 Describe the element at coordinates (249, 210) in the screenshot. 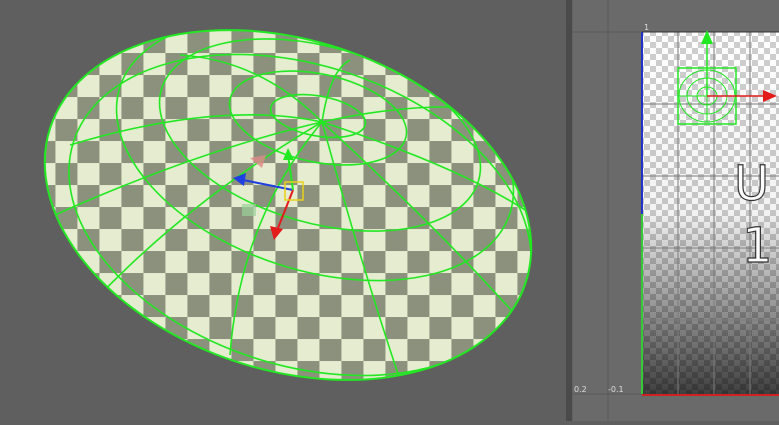

I see `xy-plane-handle` at that location.